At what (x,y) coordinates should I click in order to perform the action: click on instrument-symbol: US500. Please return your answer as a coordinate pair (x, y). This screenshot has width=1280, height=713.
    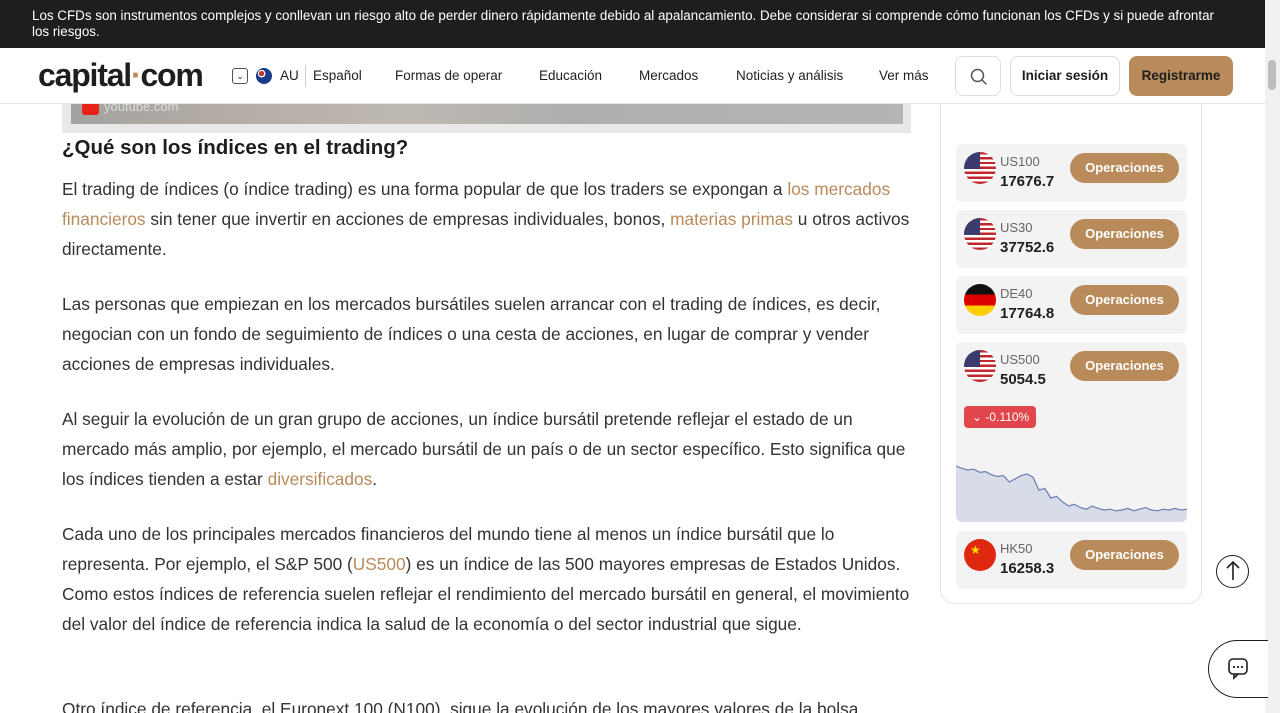
    Looking at the image, I should click on (1020, 359).